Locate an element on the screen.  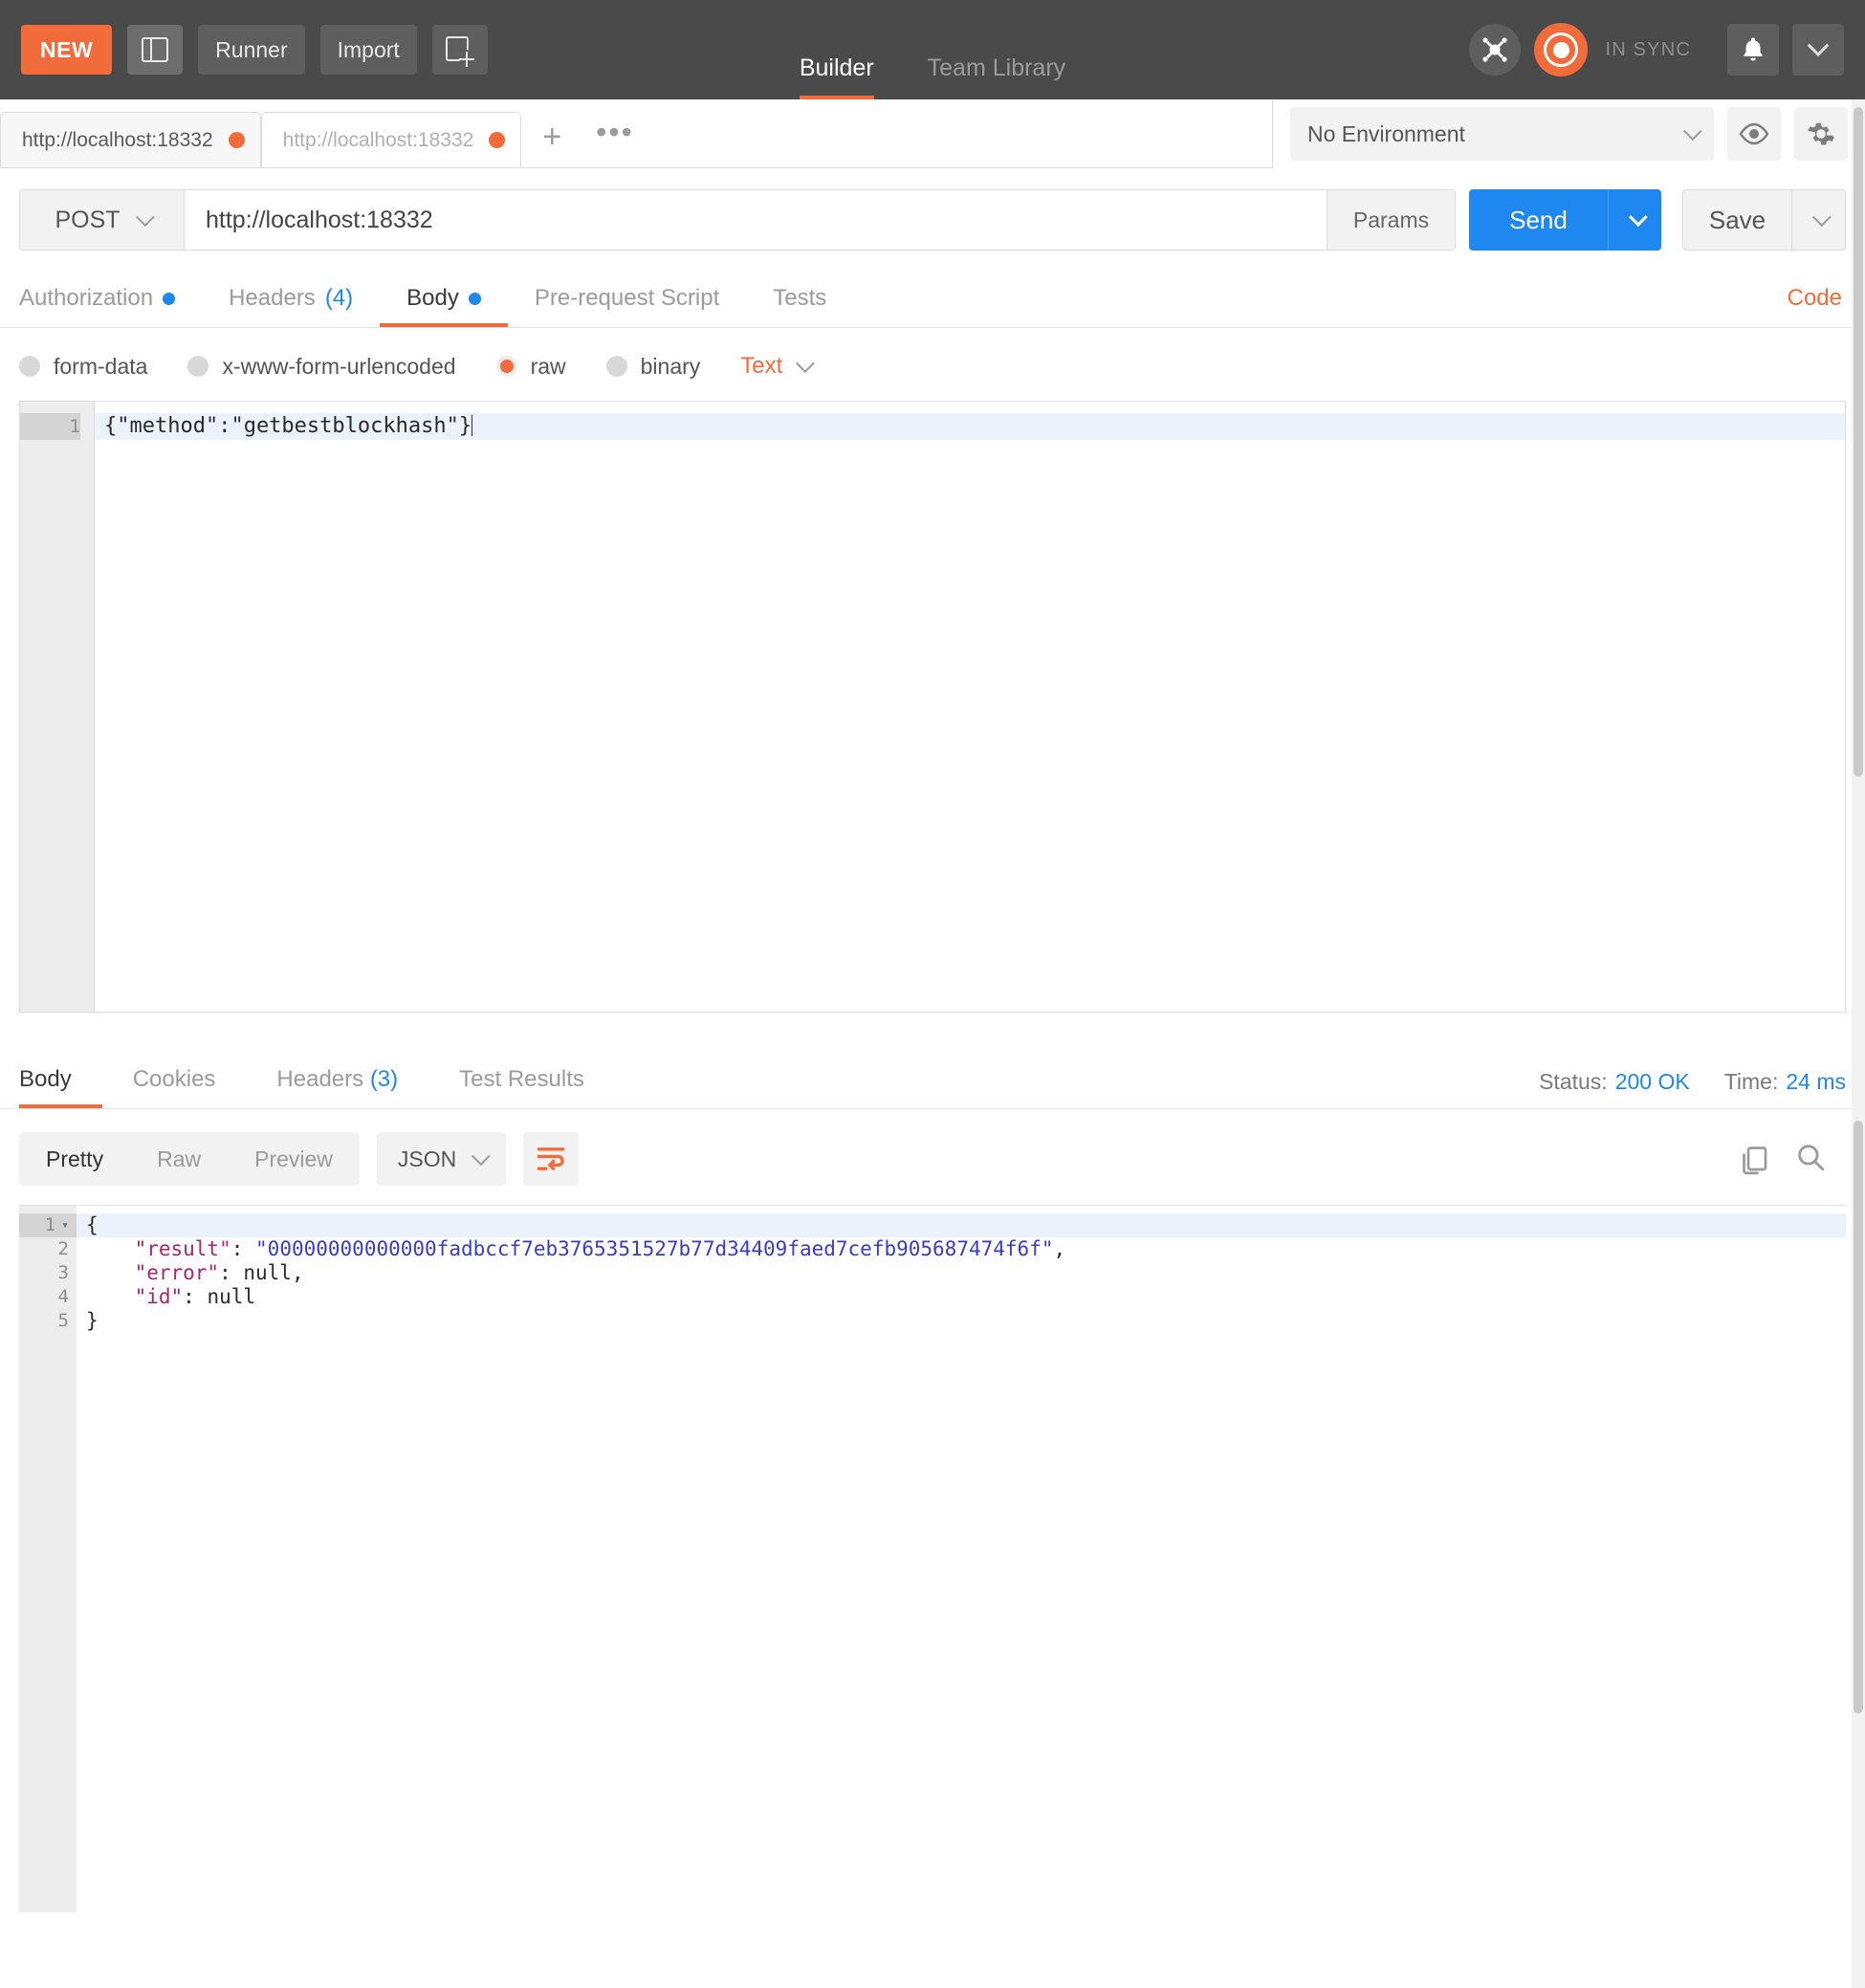
request-tab-2: http://localhost:18332 is located at coordinates (391, 139).